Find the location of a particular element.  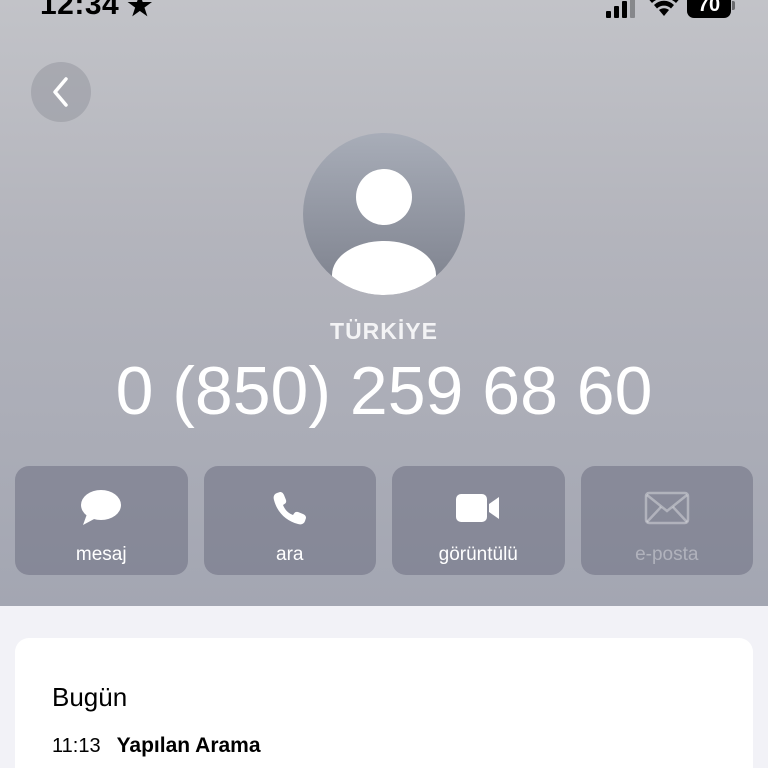

contact-country: TÜRKİYE is located at coordinates (384, 331).